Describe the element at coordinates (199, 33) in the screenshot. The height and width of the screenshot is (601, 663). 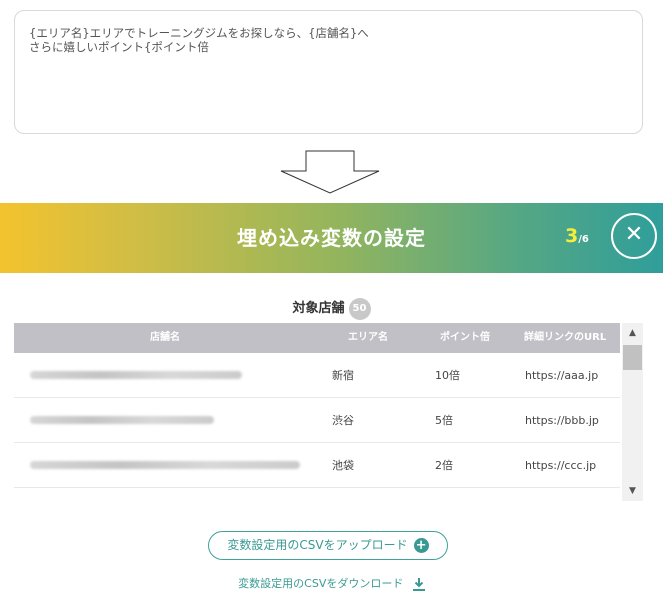
I see `message-line-1: {エリア名}エリアでトレーニングジムをお探しなら、{店舗名}へ` at that location.